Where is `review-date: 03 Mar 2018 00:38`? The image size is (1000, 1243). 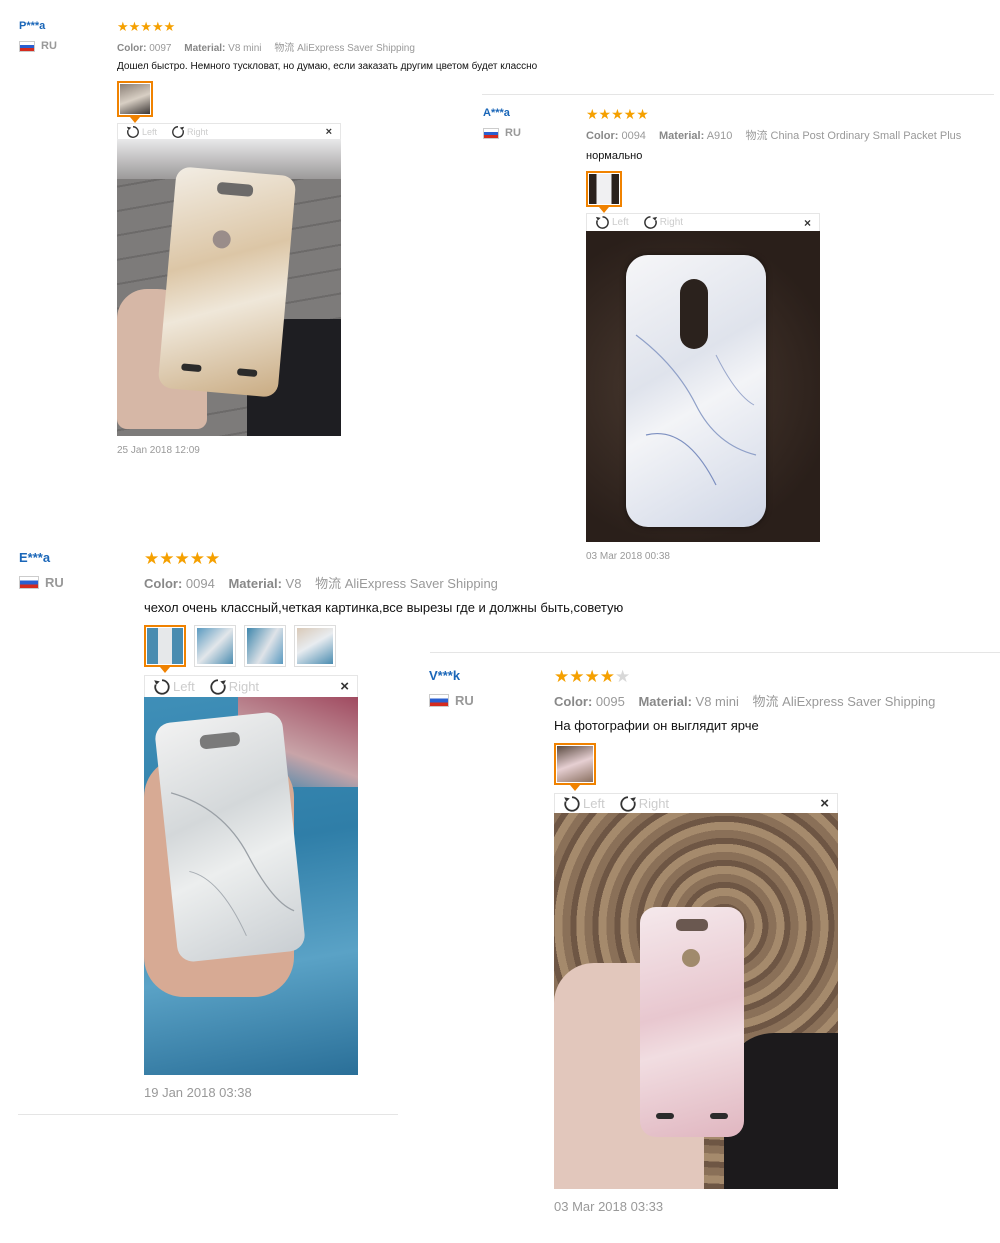 review-date: 03 Mar 2018 00:38 is located at coordinates (628, 556).